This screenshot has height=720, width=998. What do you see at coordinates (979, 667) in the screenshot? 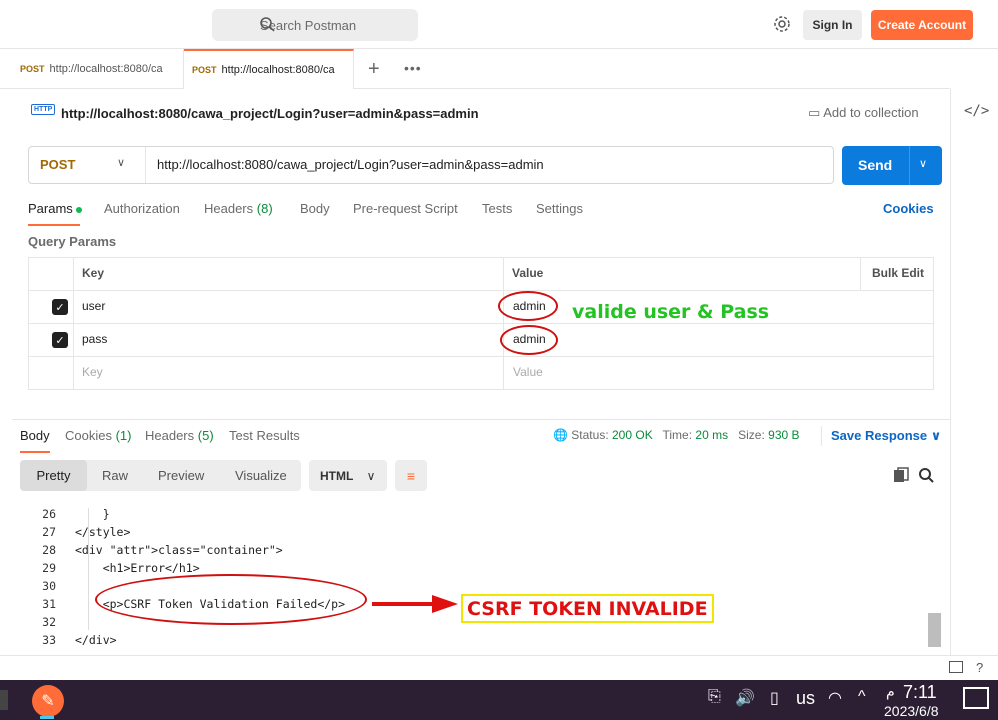
I see `help-icon: ?` at bounding box center [979, 667].